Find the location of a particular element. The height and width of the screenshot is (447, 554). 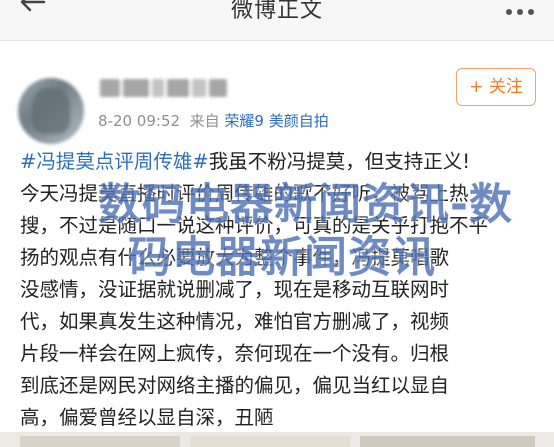

post-text-line: 代，如果真发生这种情况，难怕官方删减了，视频 is located at coordinates (280, 322).